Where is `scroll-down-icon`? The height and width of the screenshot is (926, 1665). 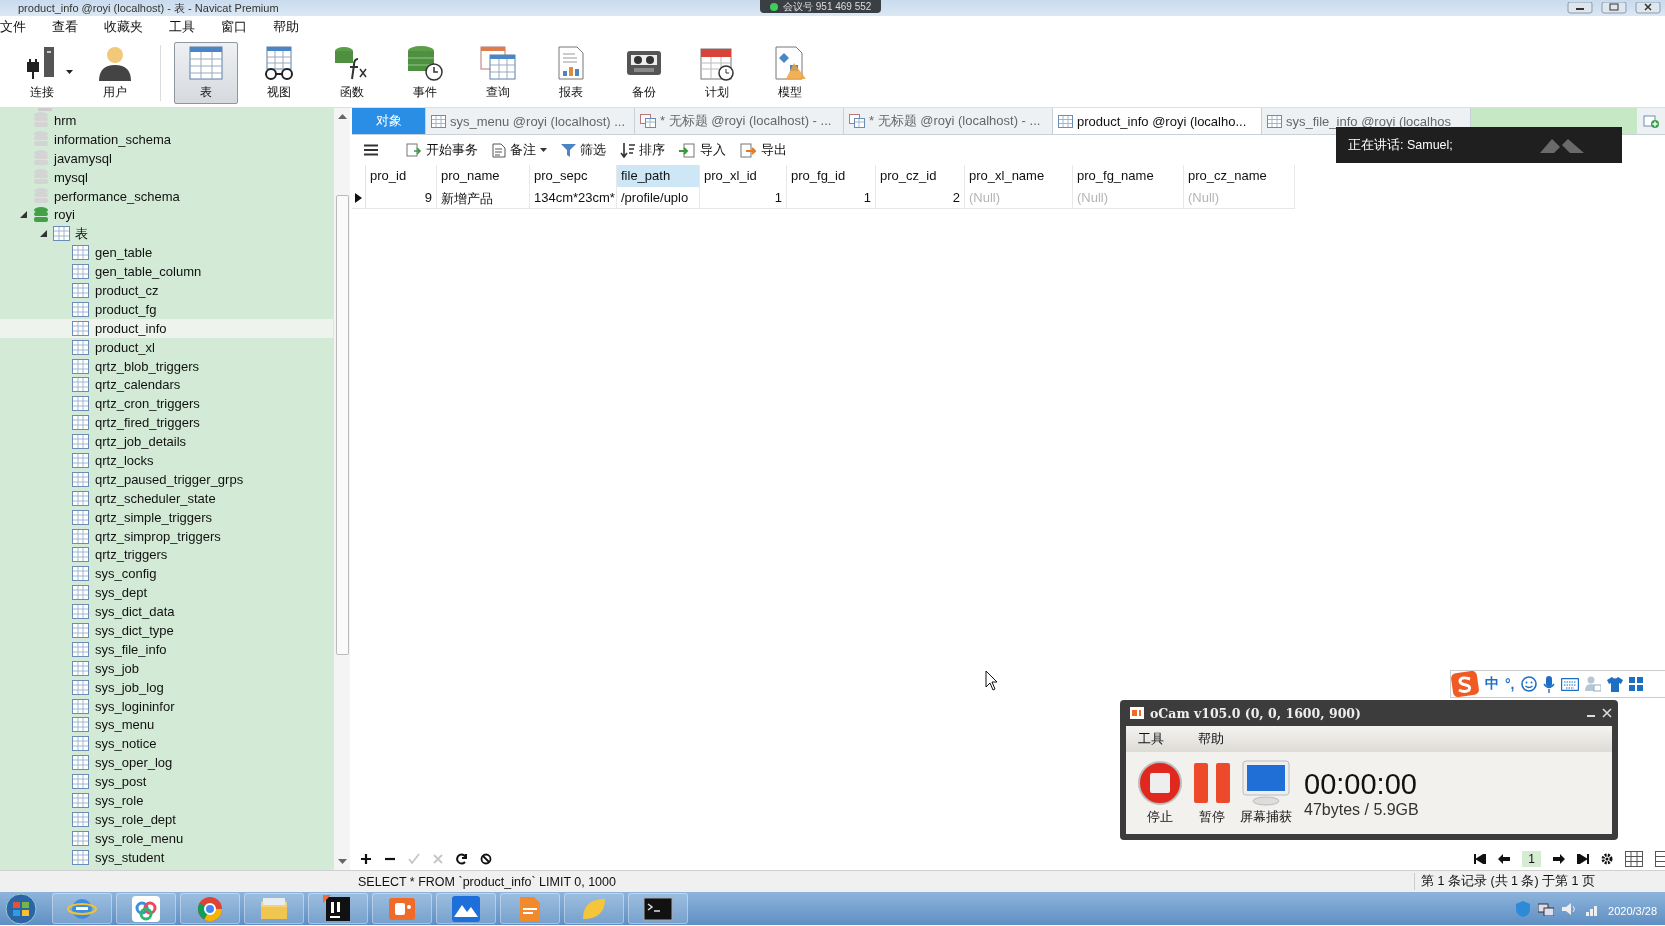
scroll-down-icon is located at coordinates (342, 861).